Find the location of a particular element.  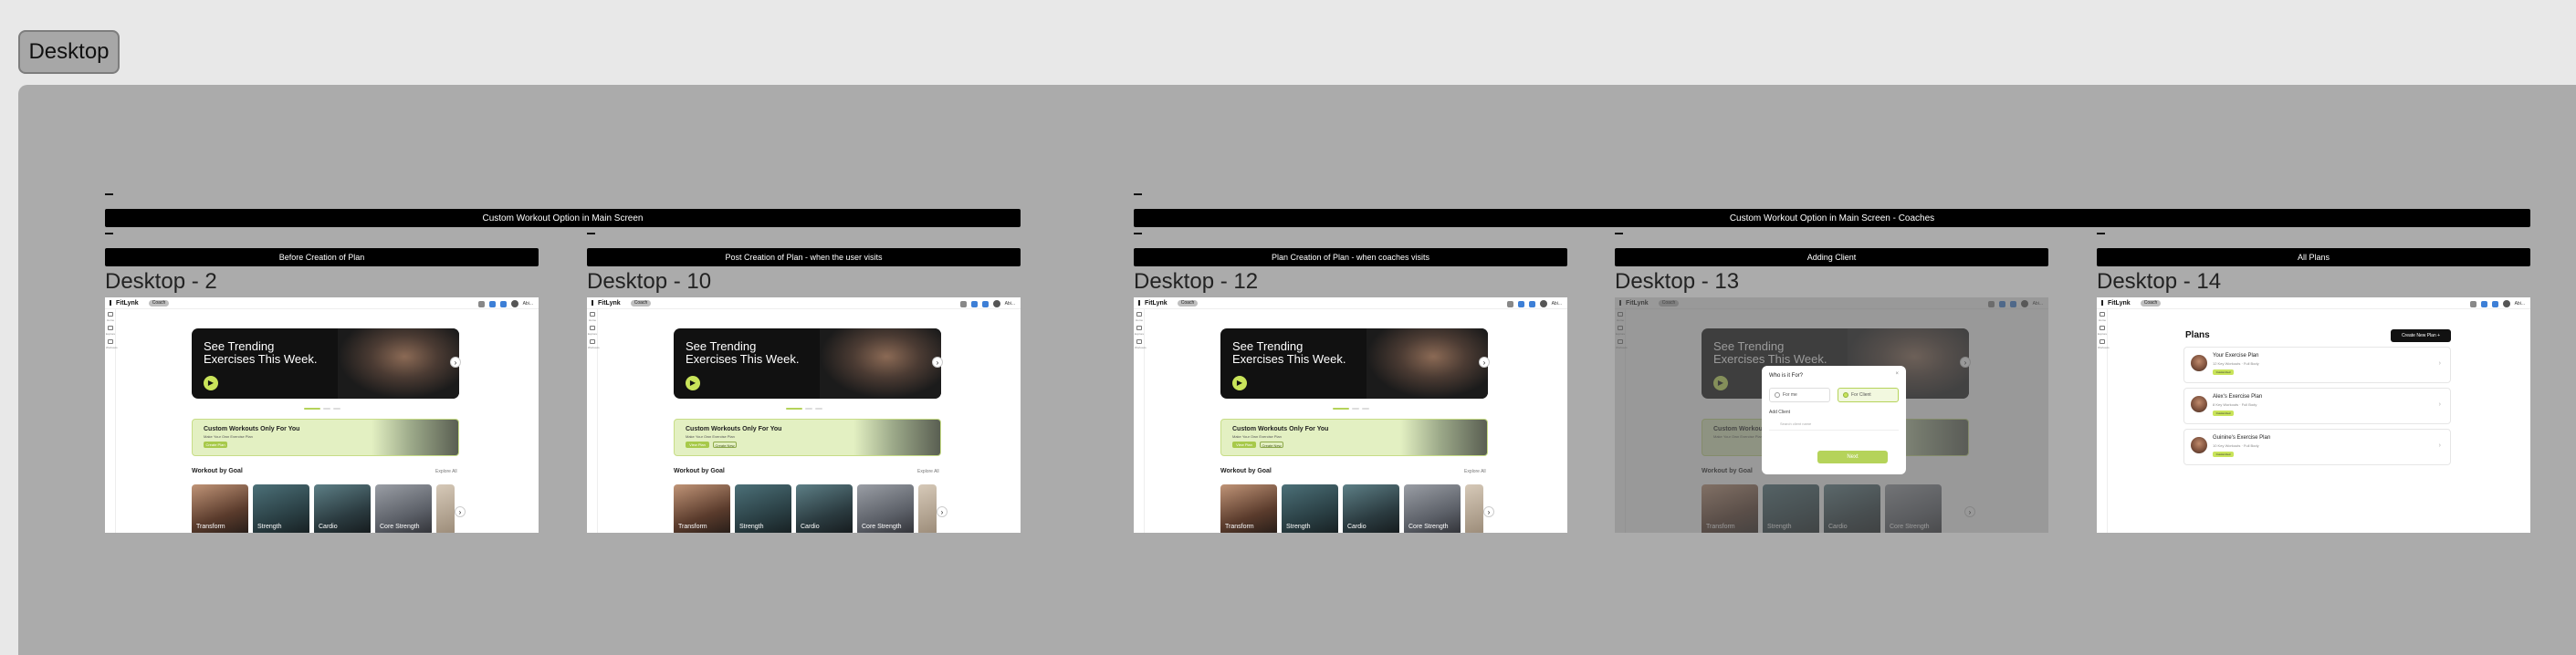

close-icon: × is located at coordinates (1897, 374).